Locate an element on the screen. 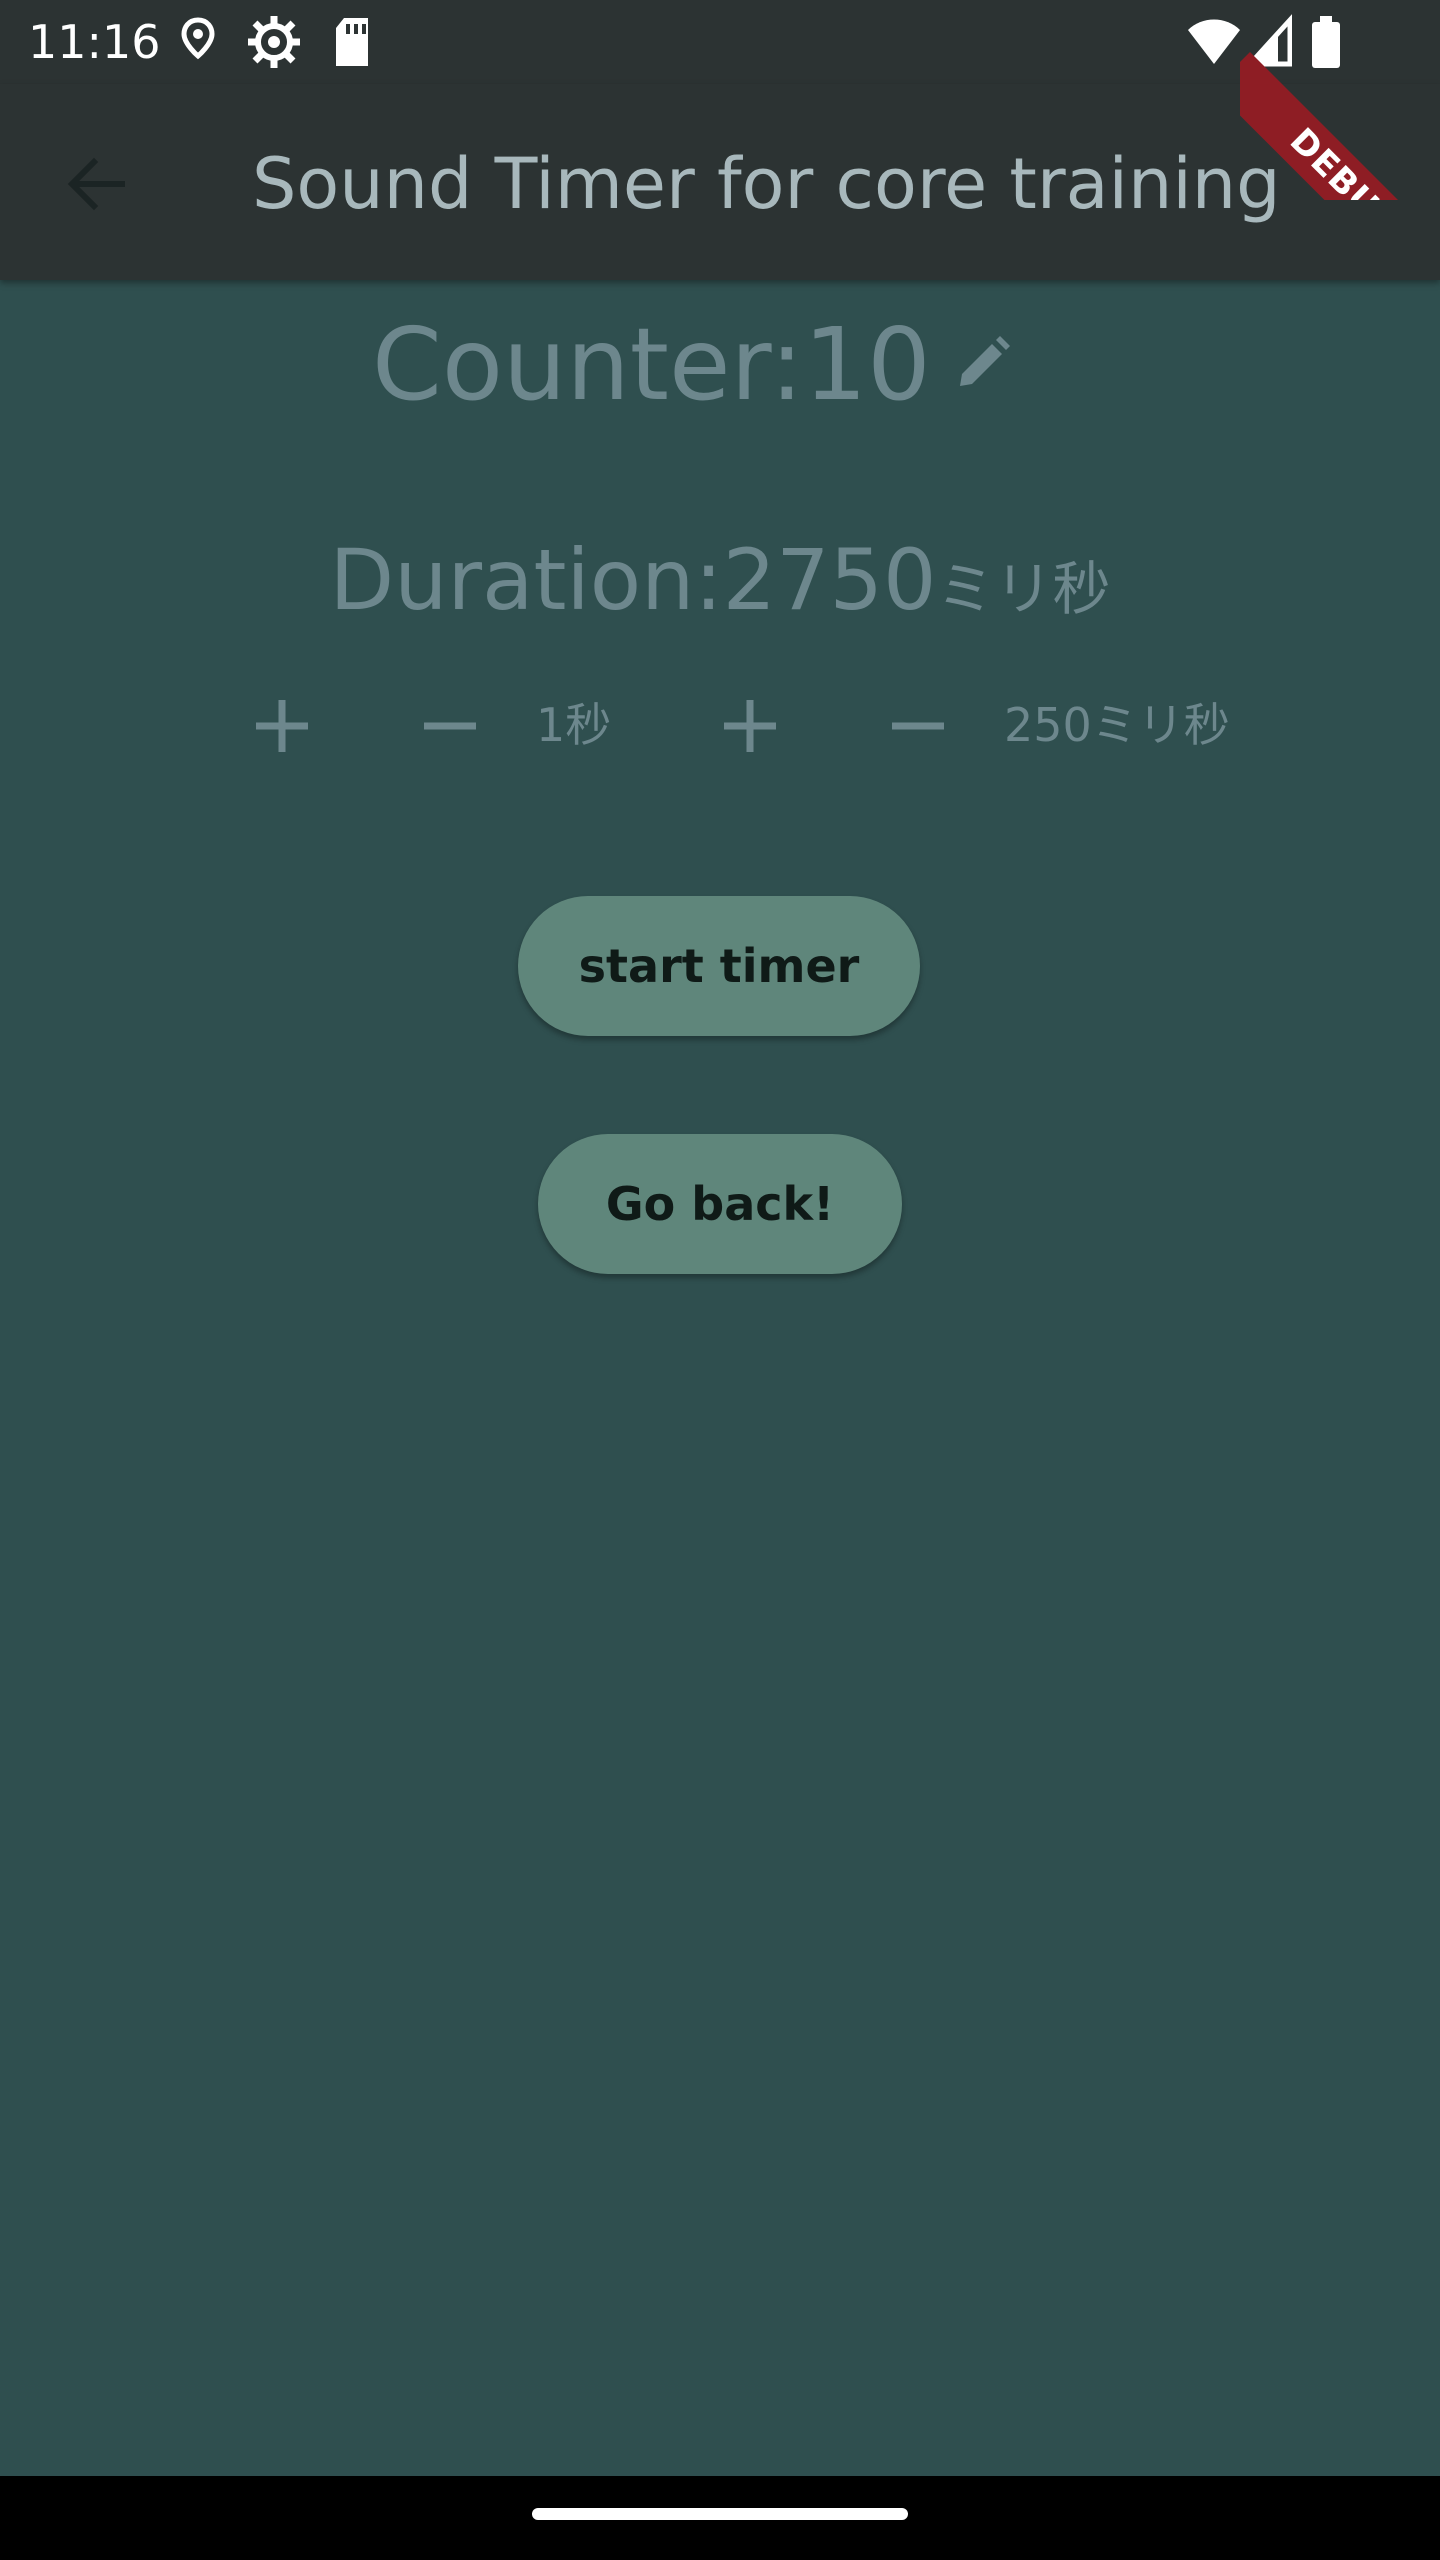 This screenshot has width=1440, height=2560. debug-banner: DEBUG is located at coordinates (1340, 100).